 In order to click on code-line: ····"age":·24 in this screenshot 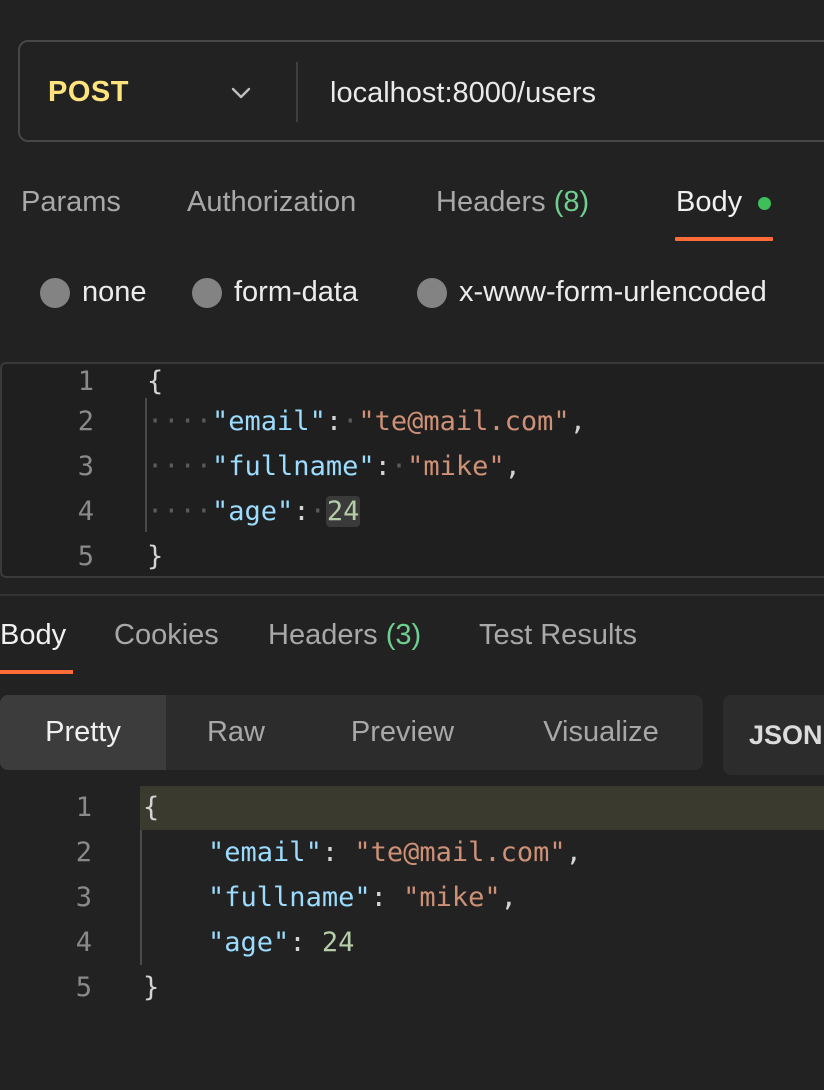, I will do `click(254, 511)`.